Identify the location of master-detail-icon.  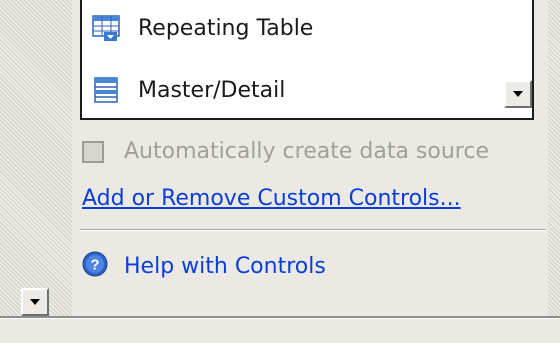
(106, 90).